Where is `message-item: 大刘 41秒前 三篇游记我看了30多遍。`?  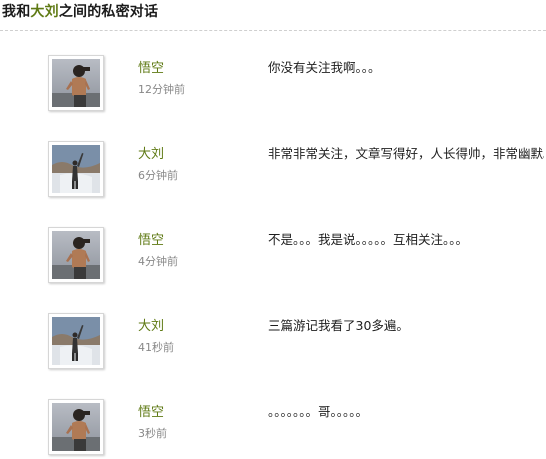 message-item: 大刘 41秒前 三篇游记我看了30多遍。 is located at coordinates (273, 343).